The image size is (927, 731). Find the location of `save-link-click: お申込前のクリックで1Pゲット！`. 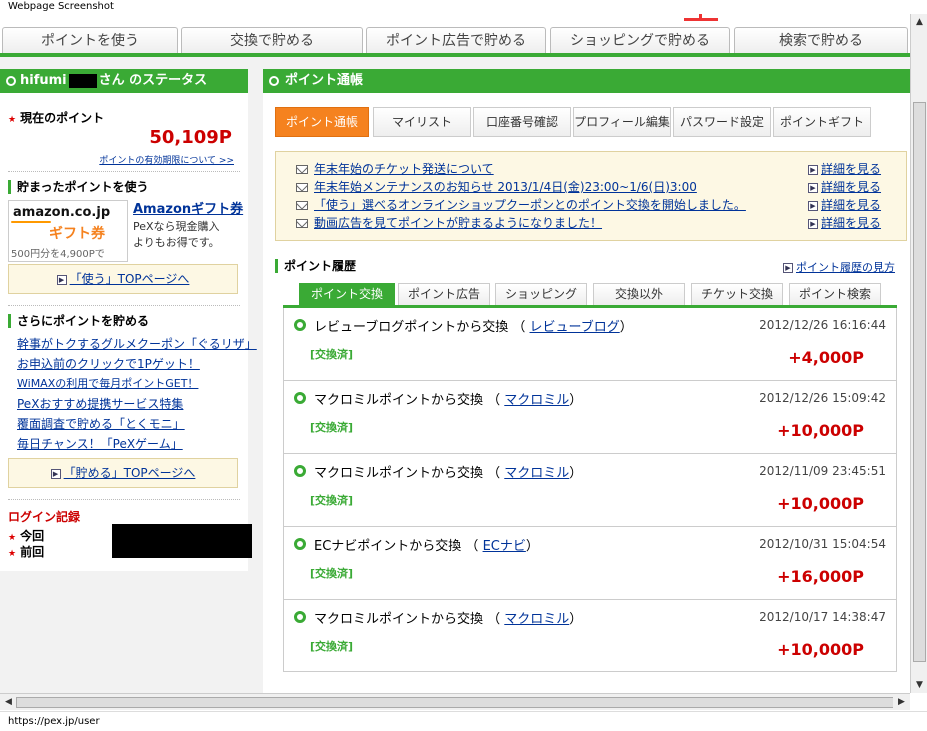

save-link-click: お申込前のクリックで1Pゲット！ is located at coordinates (108, 363).